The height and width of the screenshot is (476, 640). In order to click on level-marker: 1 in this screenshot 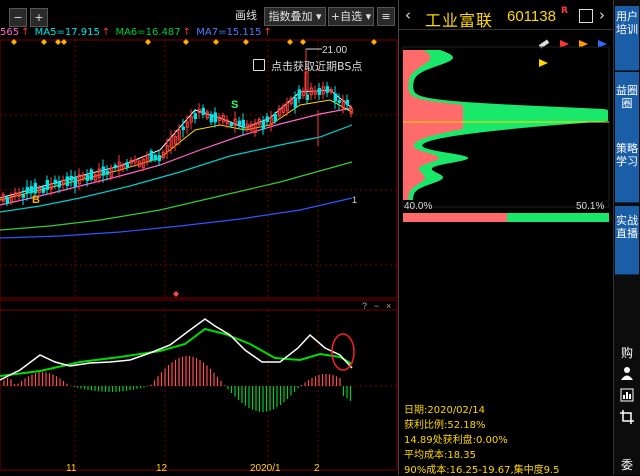, I will do `click(354, 200)`.